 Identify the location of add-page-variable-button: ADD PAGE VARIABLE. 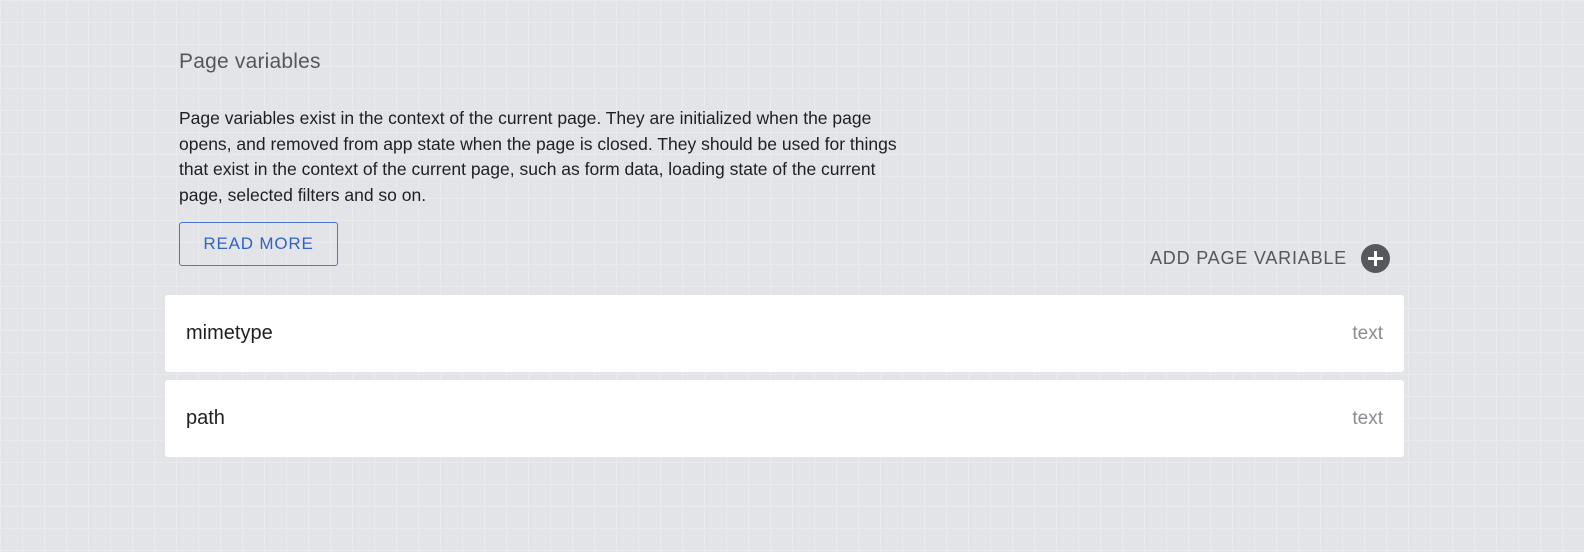
(1270, 258).